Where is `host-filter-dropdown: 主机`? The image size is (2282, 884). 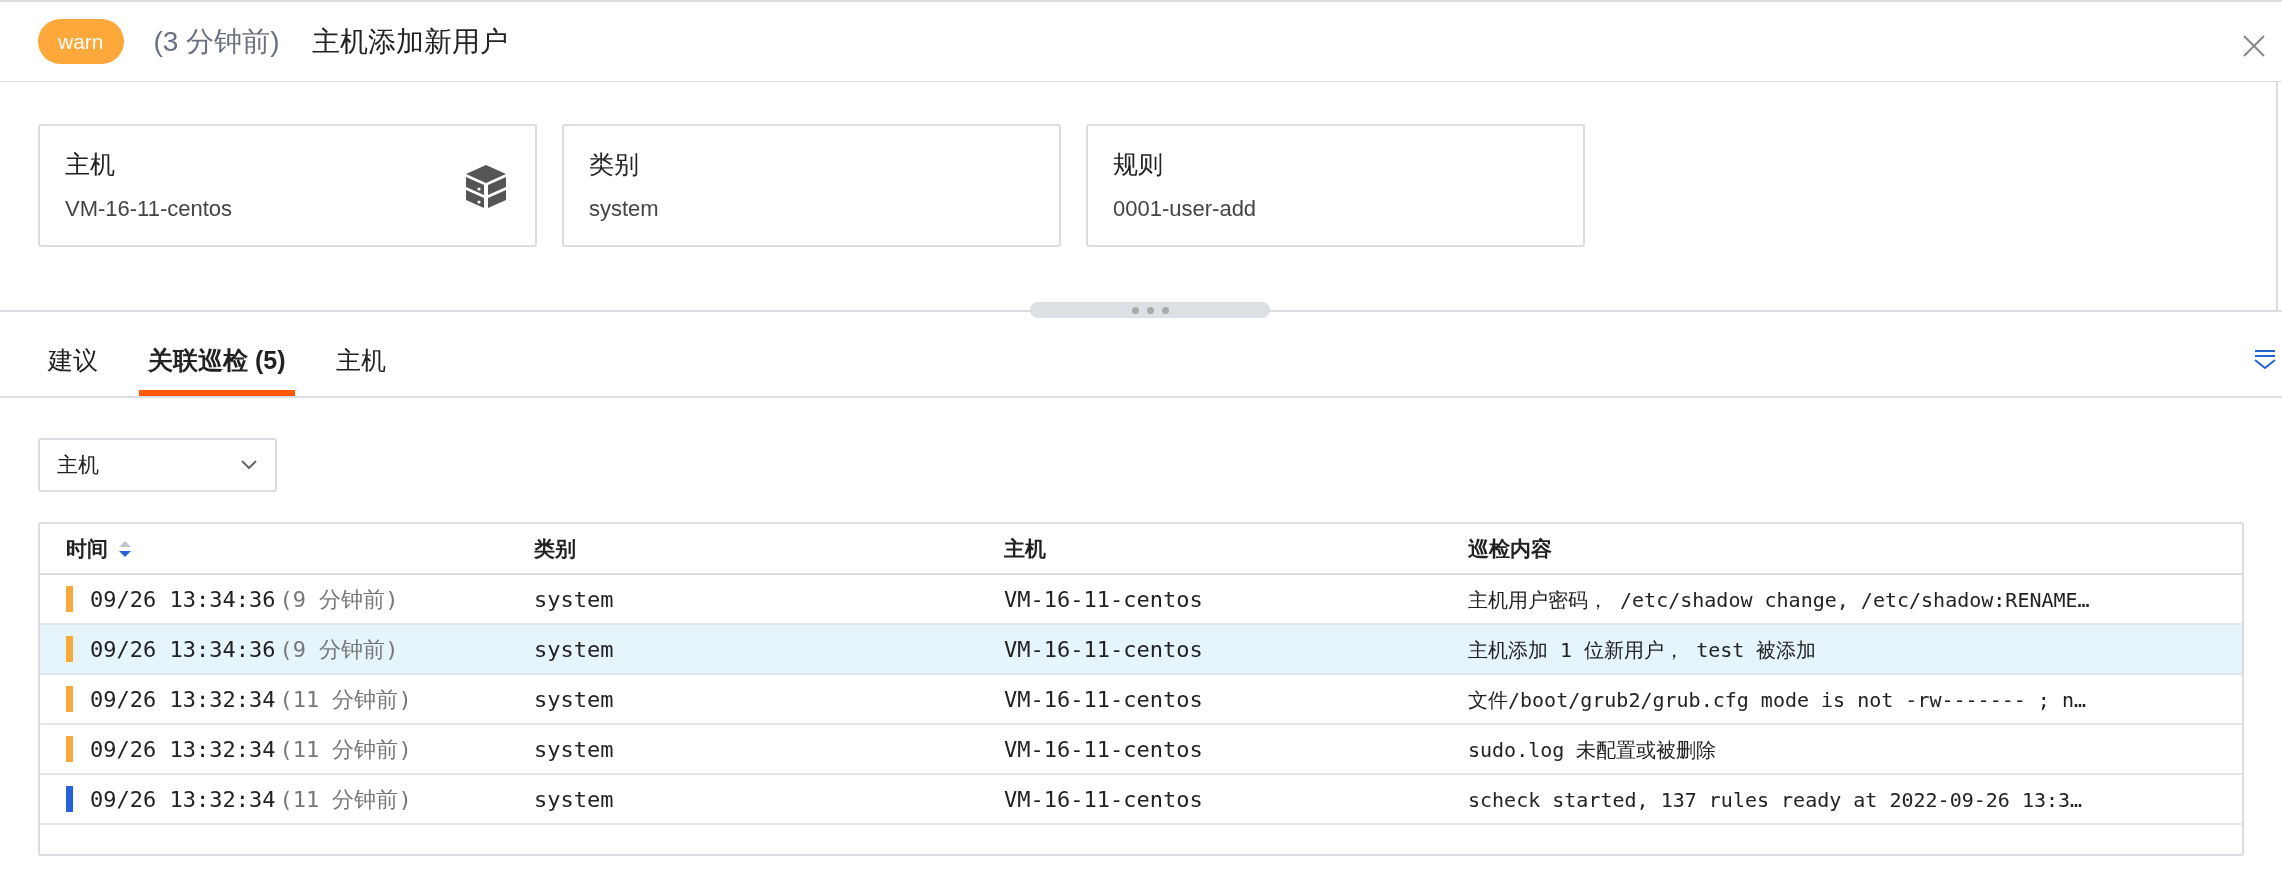
host-filter-dropdown: 主机 is located at coordinates (157, 465).